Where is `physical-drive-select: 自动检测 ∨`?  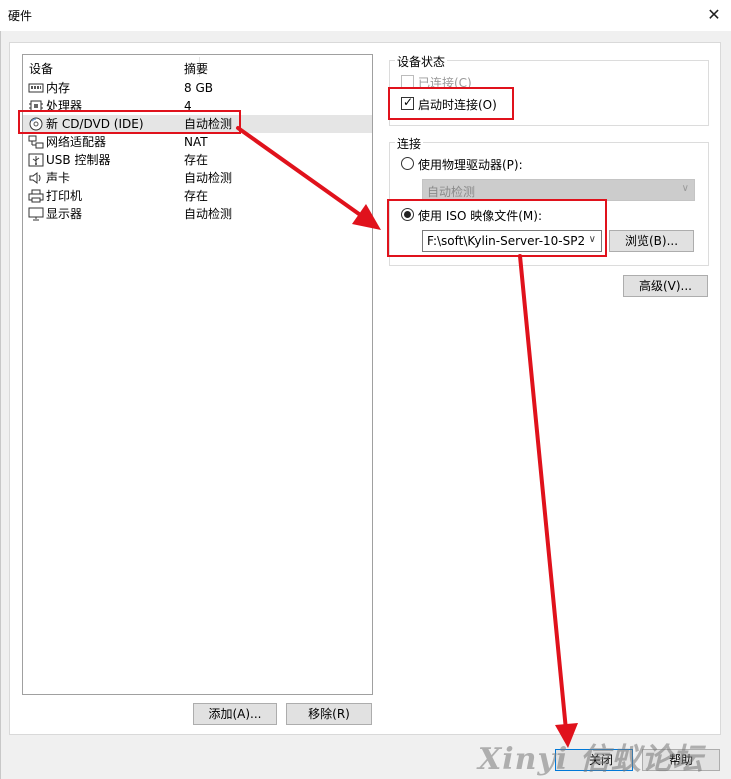 physical-drive-select: 自动检测 ∨ is located at coordinates (558, 190).